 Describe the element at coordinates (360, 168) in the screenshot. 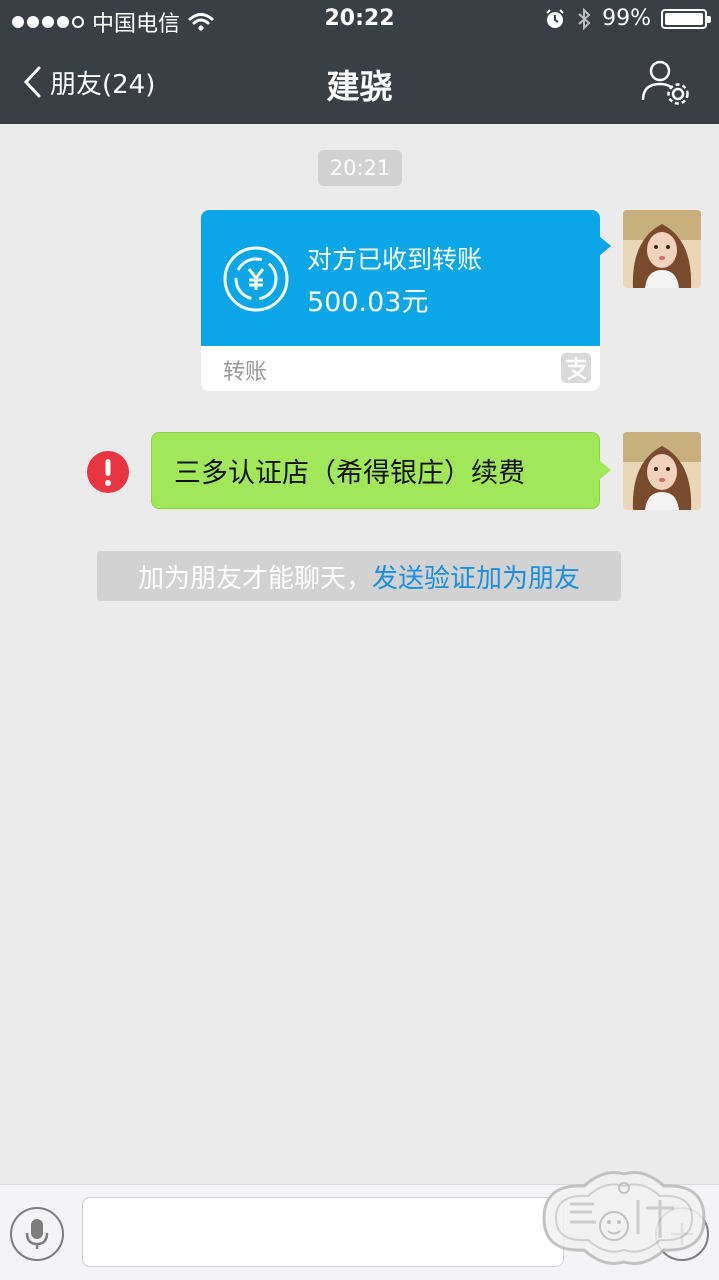

I see `message-timestamp: 20:21` at that location.